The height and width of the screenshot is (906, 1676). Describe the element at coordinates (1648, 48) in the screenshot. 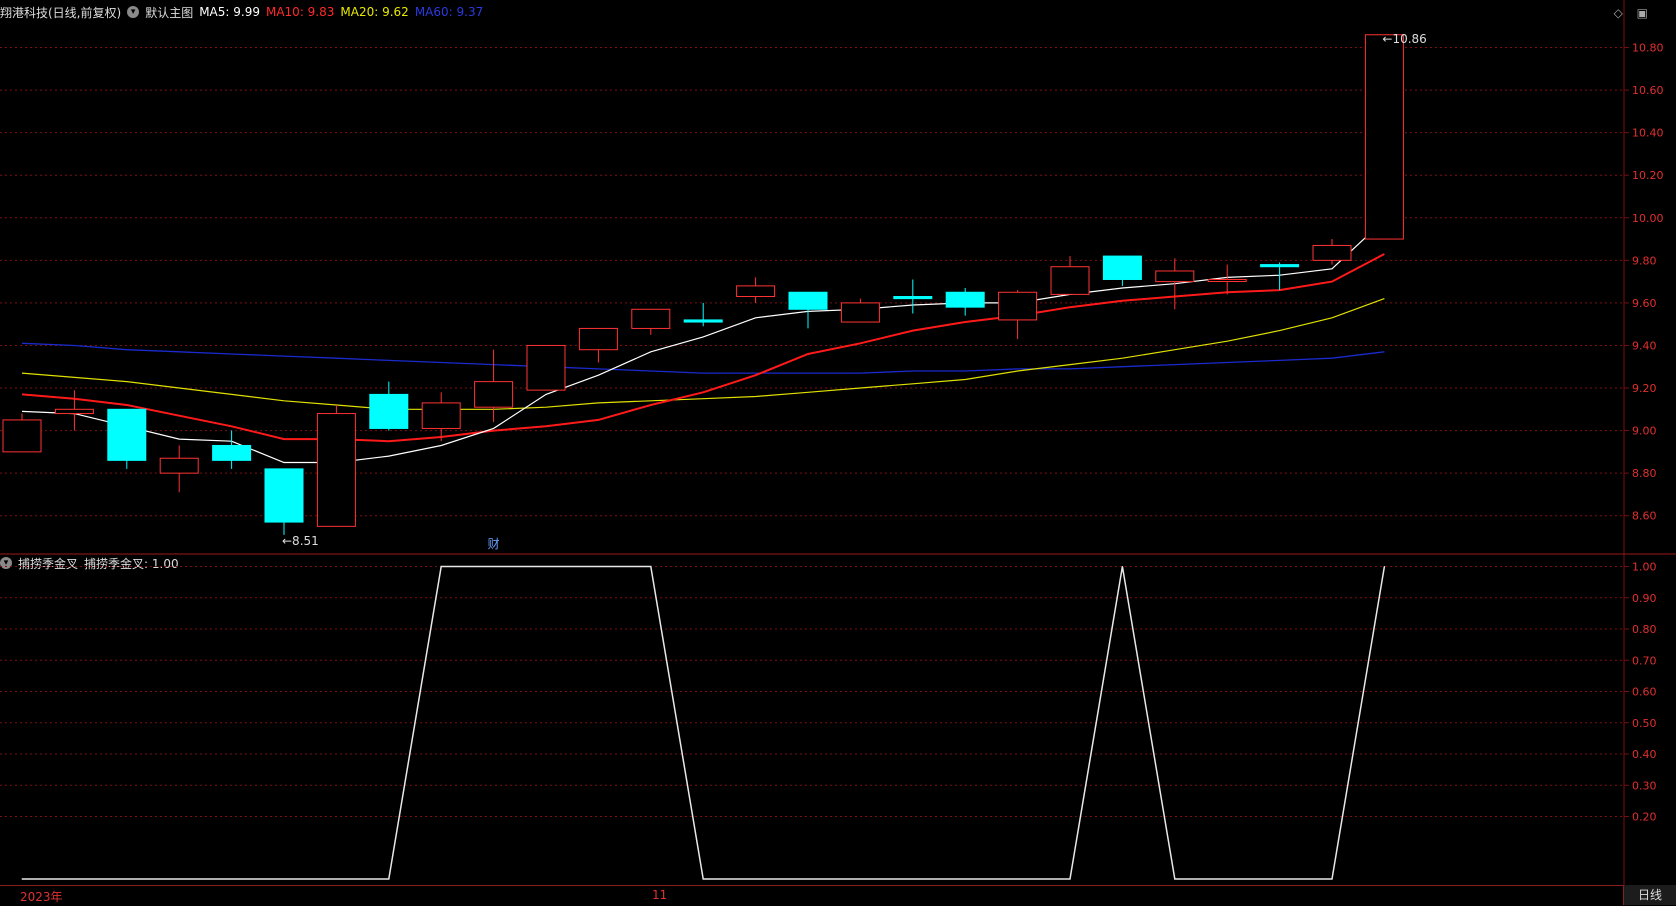

I see `y-tick-label: 10.80` at that location.